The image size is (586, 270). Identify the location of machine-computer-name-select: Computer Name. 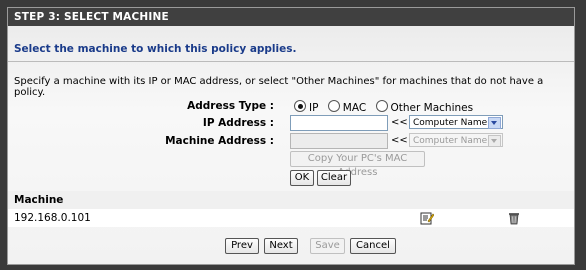
(456, 140).